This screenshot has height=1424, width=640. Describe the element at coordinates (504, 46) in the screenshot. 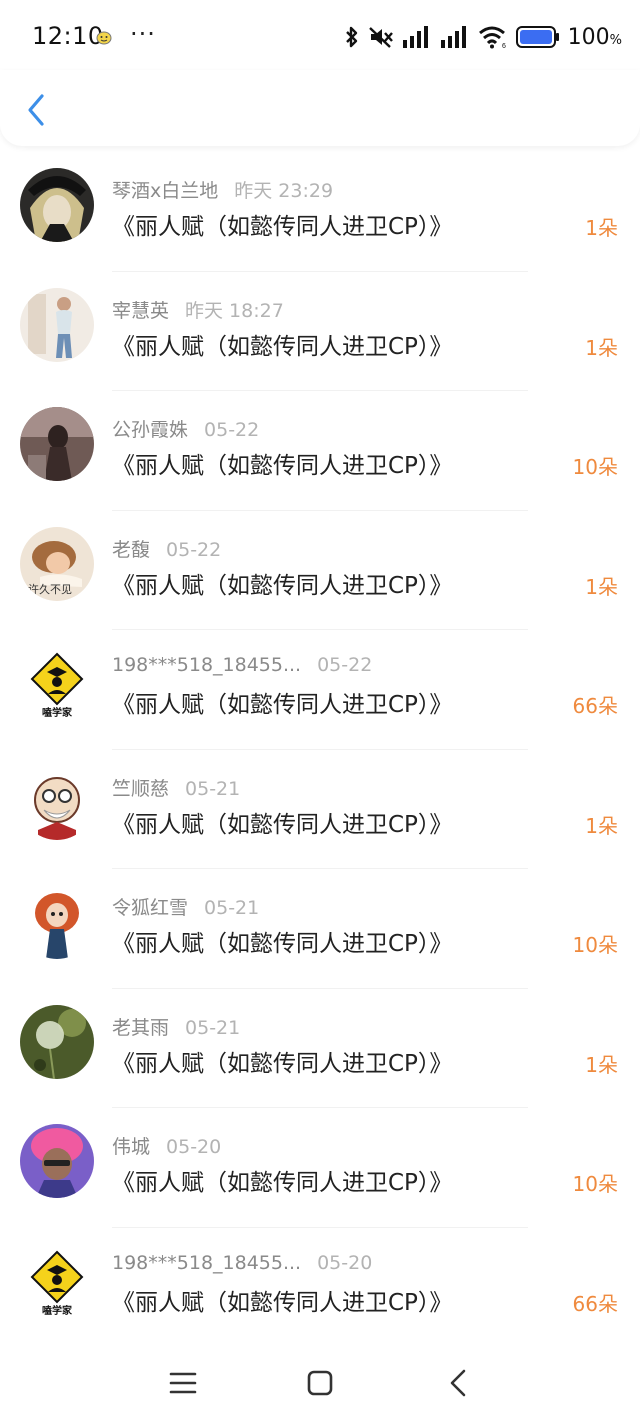

I see `svg-text: 6` at that location.